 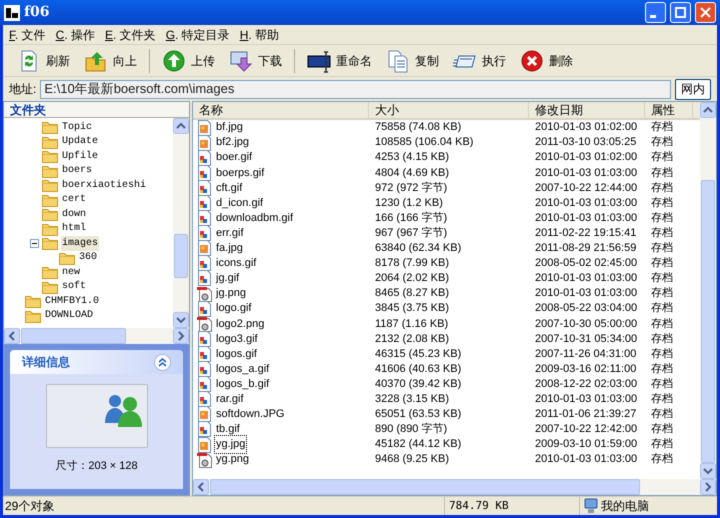 I want to click on file-name: boerps.gif, so click(x=240, y=173).